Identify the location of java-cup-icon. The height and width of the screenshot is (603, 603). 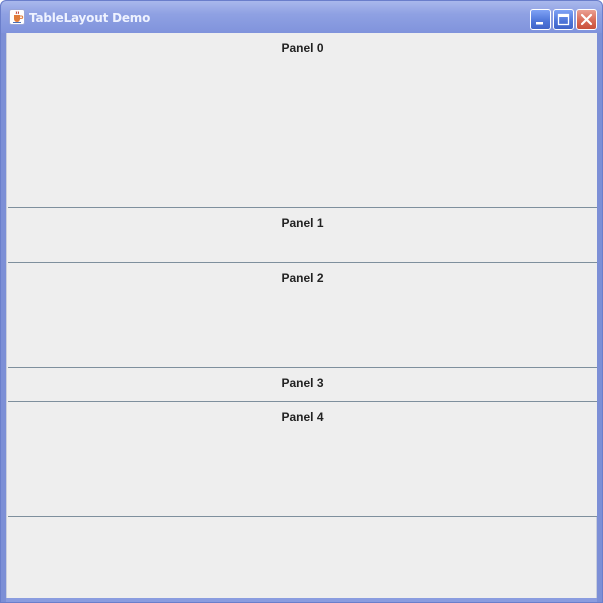
(17, 17).